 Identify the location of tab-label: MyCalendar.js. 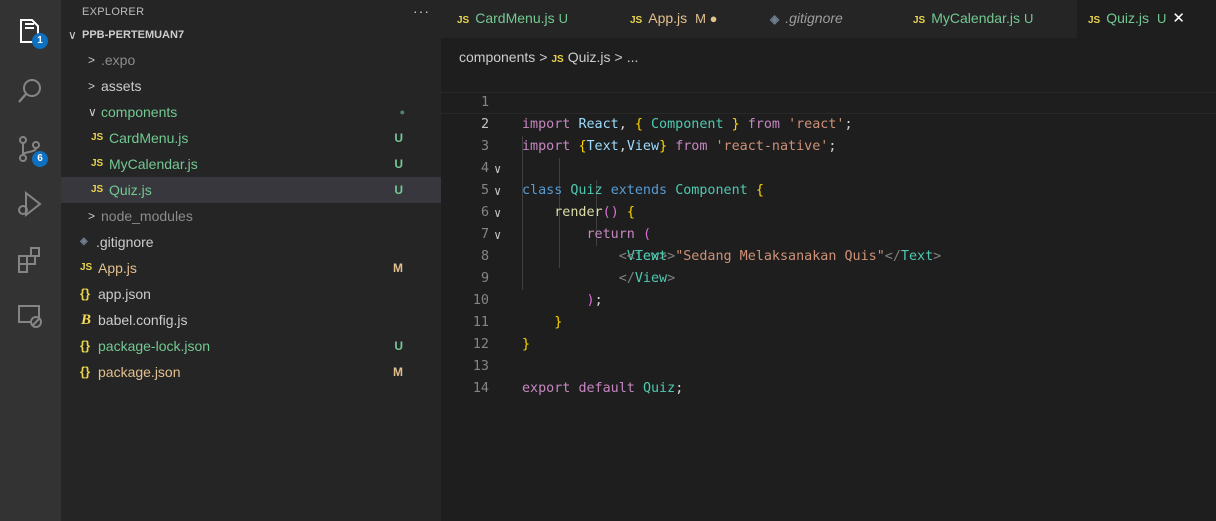
(975, 18).